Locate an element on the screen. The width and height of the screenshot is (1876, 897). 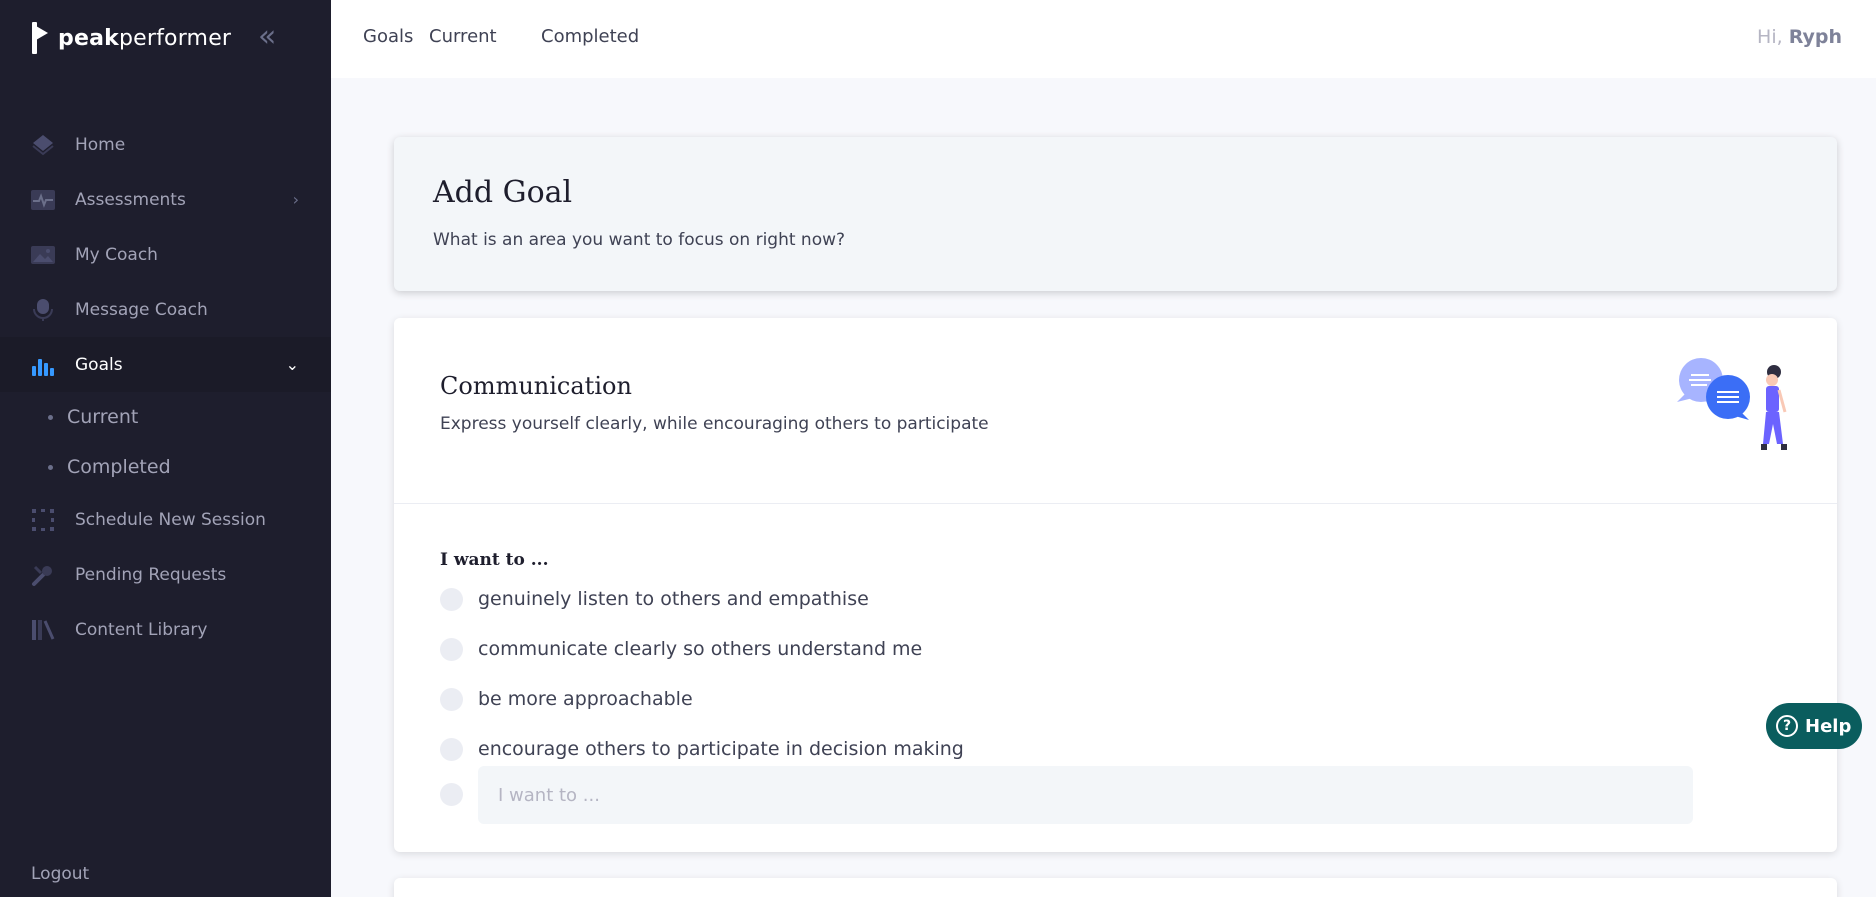
help-button-label: Help is located at coordinates (1828, 726).